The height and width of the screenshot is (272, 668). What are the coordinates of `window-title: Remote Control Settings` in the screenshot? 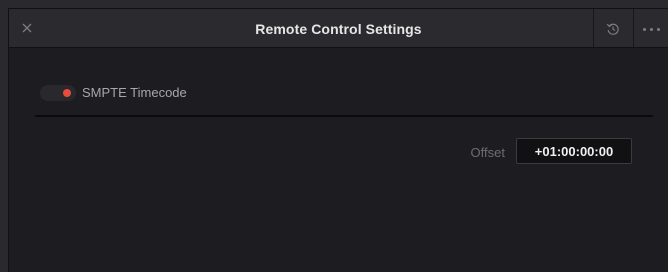 It's located at (338, 28).